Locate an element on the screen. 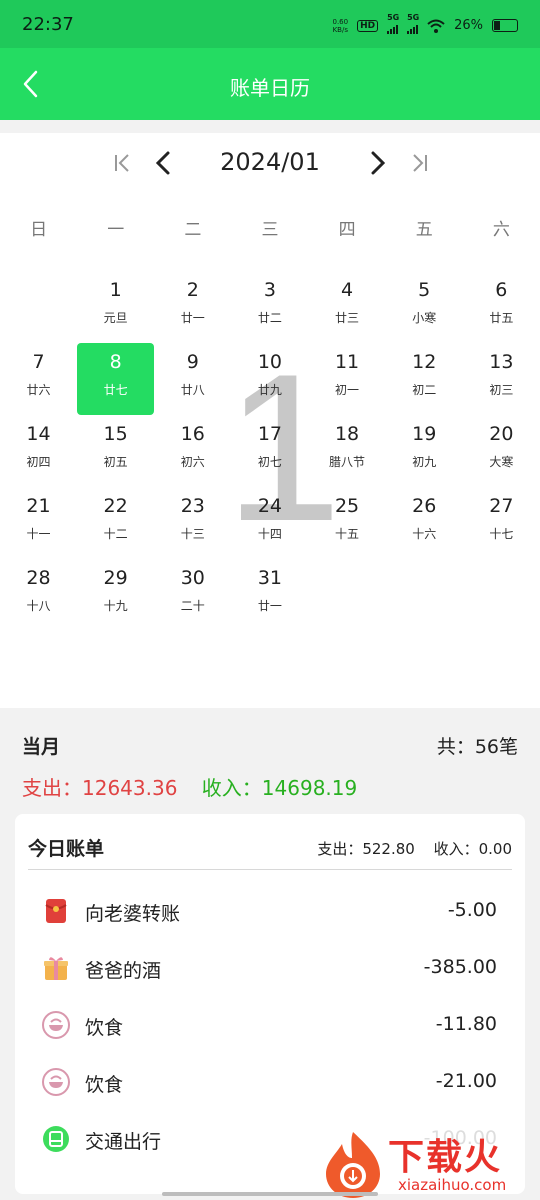  calendar-day-cell: 25 十五 is located at coordinates (347, 523).